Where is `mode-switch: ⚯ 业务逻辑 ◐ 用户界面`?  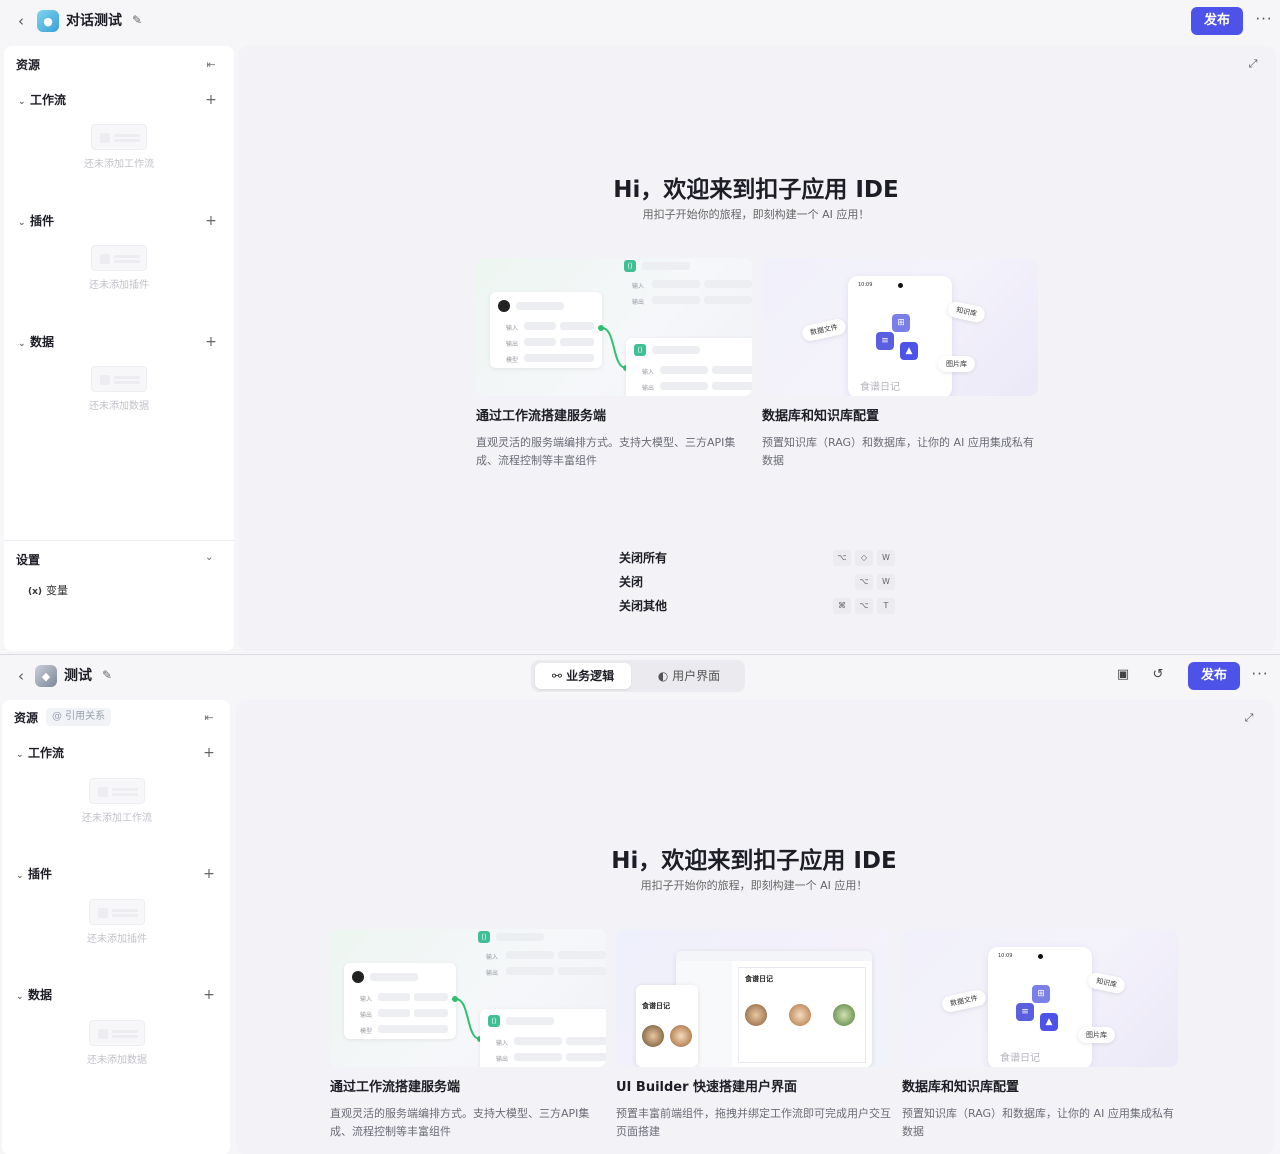
mode-switch: ⚯ 业务逻辑 ◐ 用户界面 is located at coordinates (638, 676).